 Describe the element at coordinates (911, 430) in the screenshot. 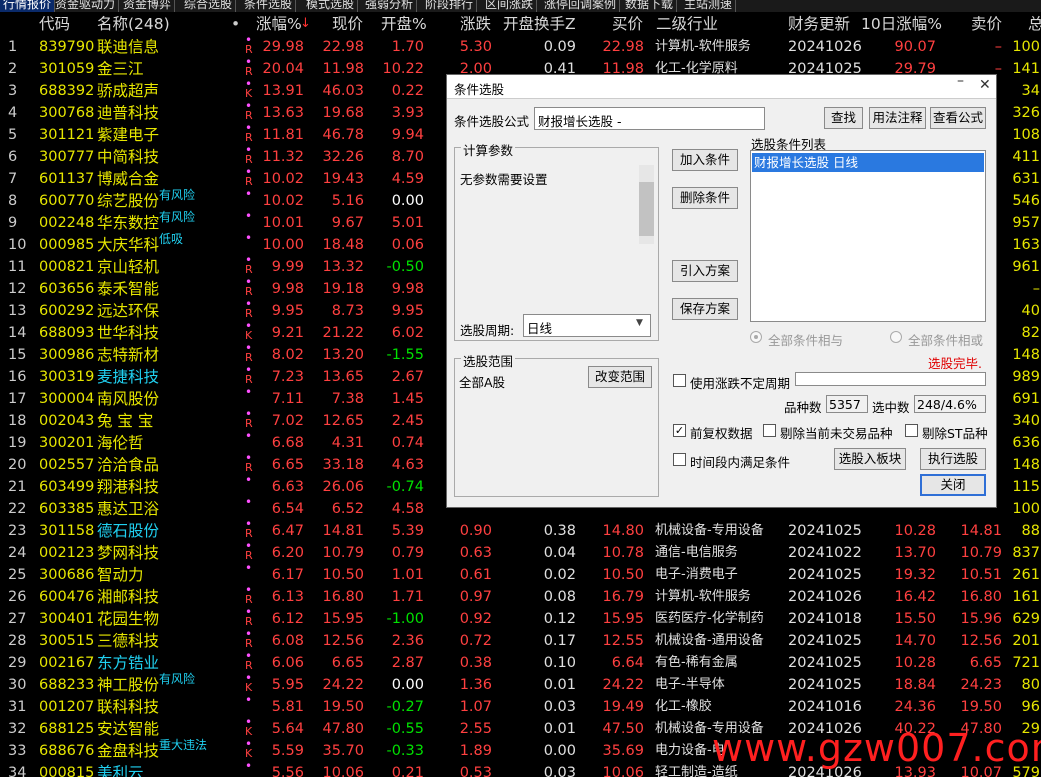

I see `exclude-st-checkbox` at that location.